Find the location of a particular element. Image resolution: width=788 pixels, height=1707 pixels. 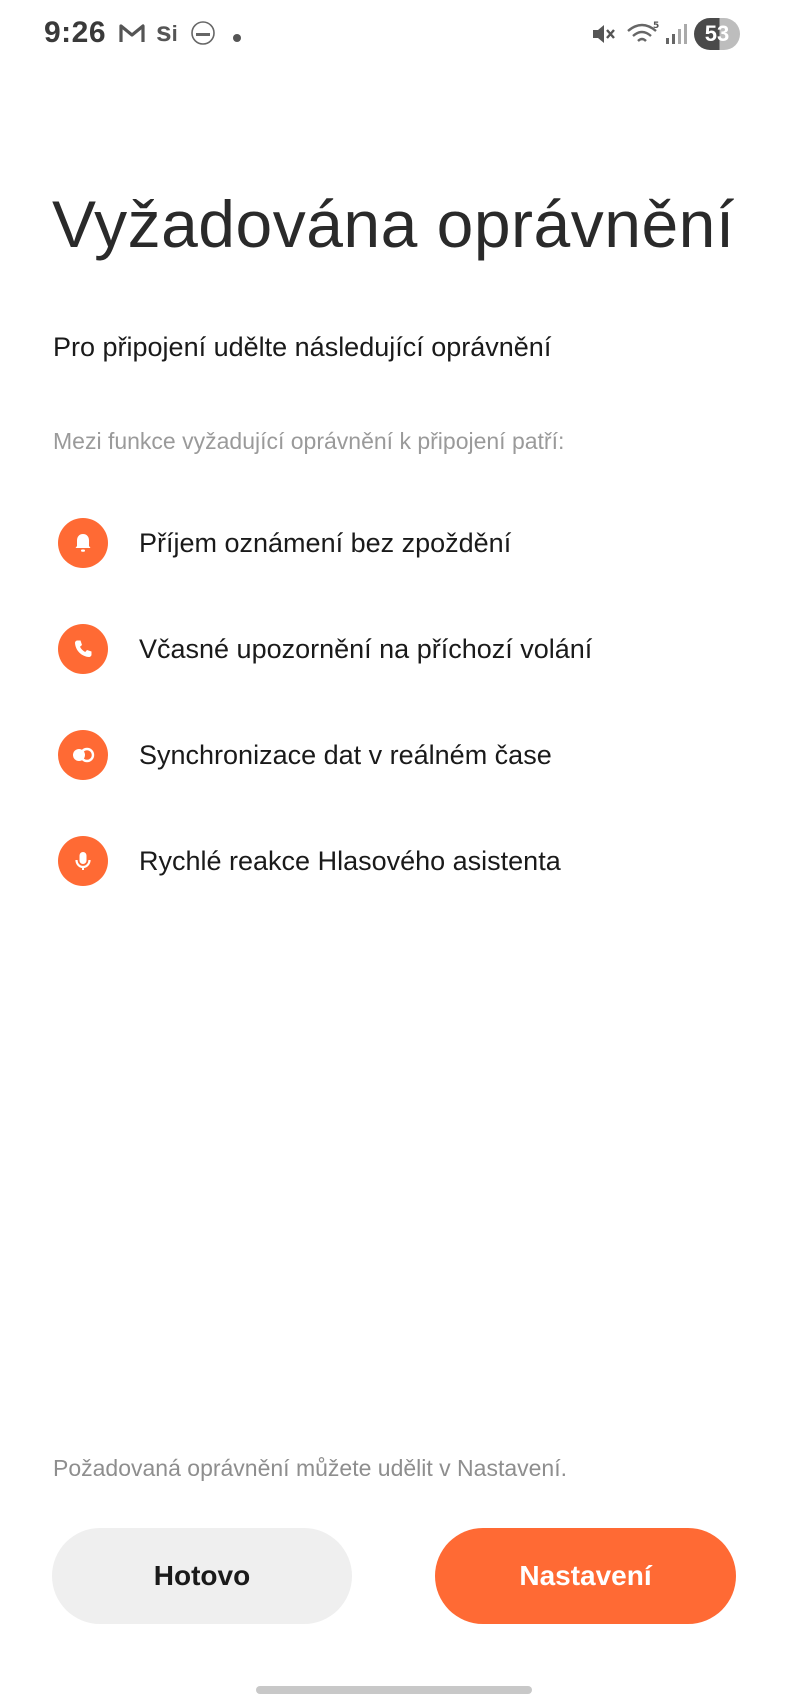

svg-text: 5 is located at coordinates (656, 26).